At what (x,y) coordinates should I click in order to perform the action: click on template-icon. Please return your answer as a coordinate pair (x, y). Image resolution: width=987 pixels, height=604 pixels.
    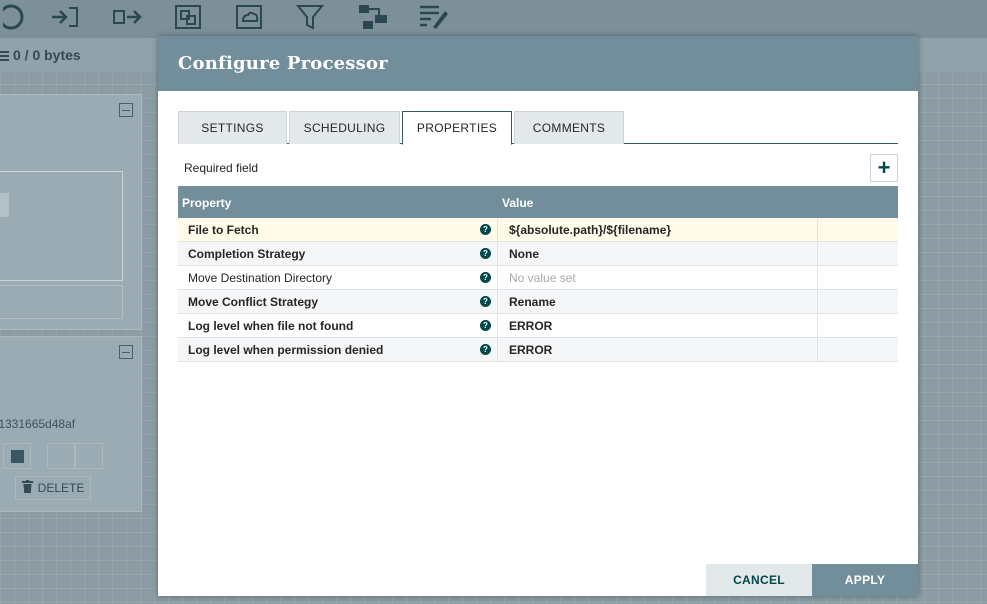
    Looking at the image, I should click on (373, 17).